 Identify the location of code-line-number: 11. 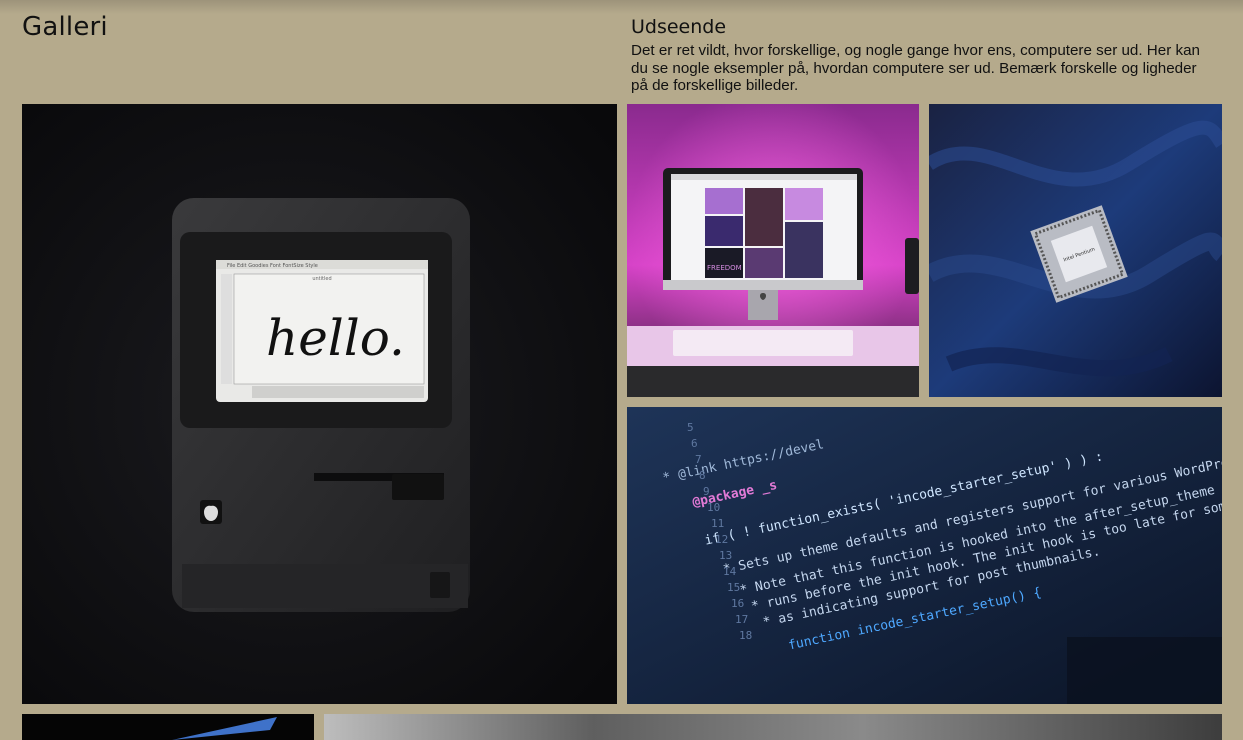
(717, 523).